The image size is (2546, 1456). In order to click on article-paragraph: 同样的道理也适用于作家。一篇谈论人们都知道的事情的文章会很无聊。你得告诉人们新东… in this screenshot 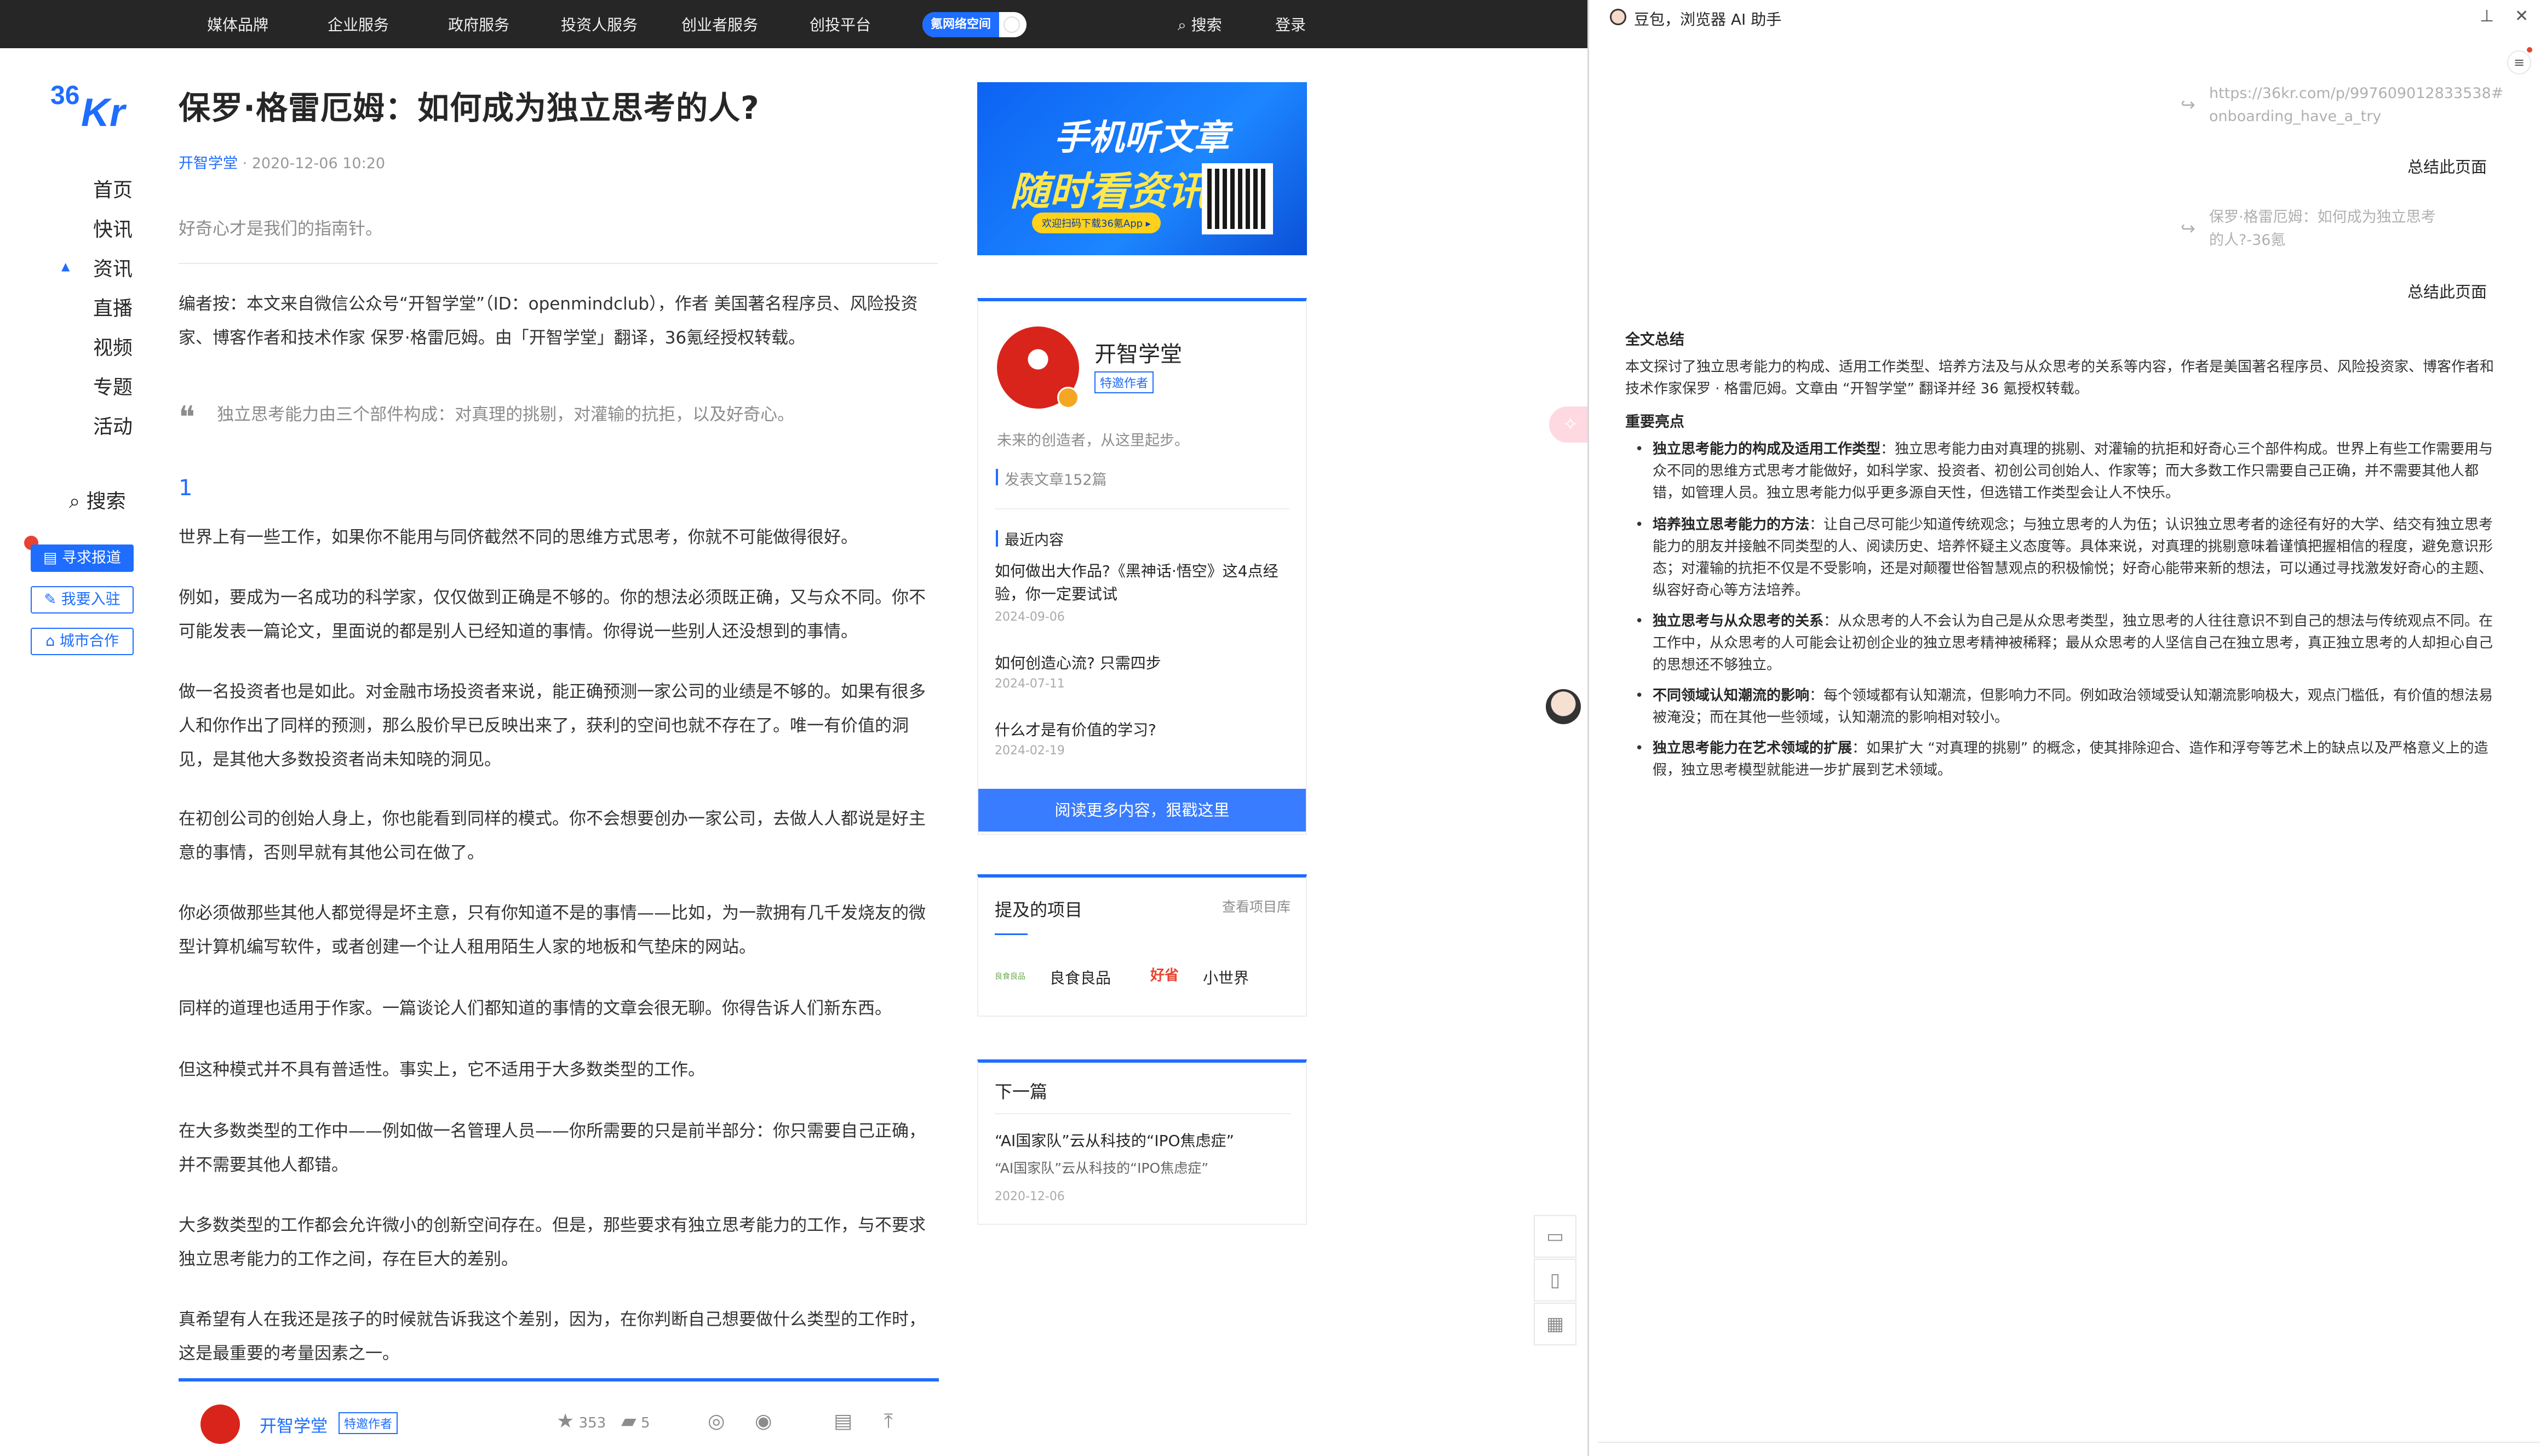, I will do `click(536, 1008)`.